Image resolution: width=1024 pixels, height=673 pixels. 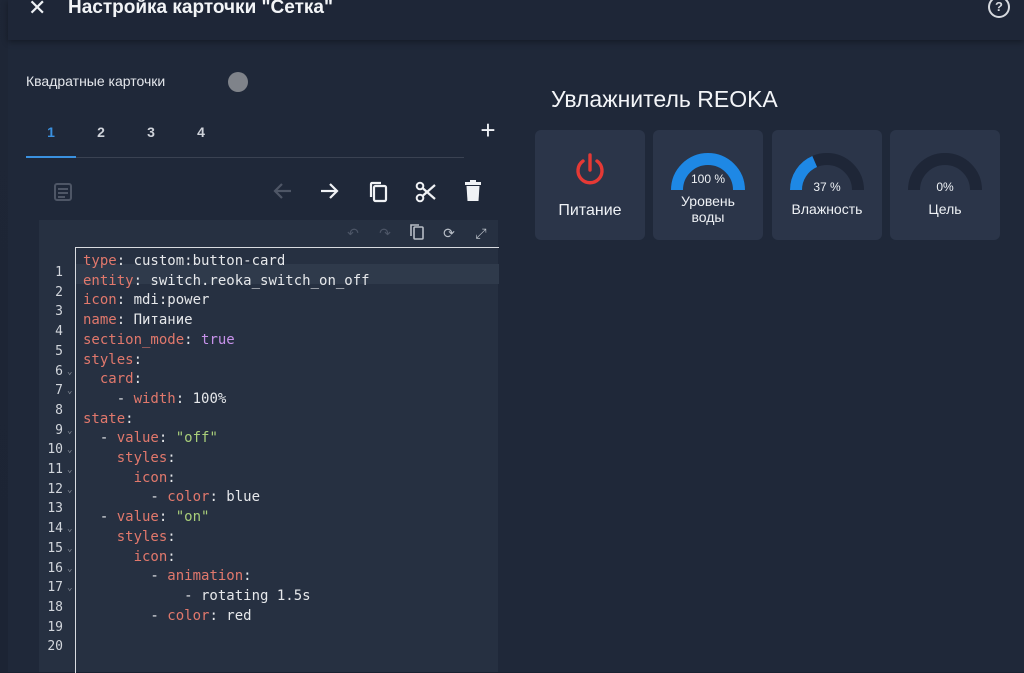 I want to click on code-token: value, so click(x=137, y=517).